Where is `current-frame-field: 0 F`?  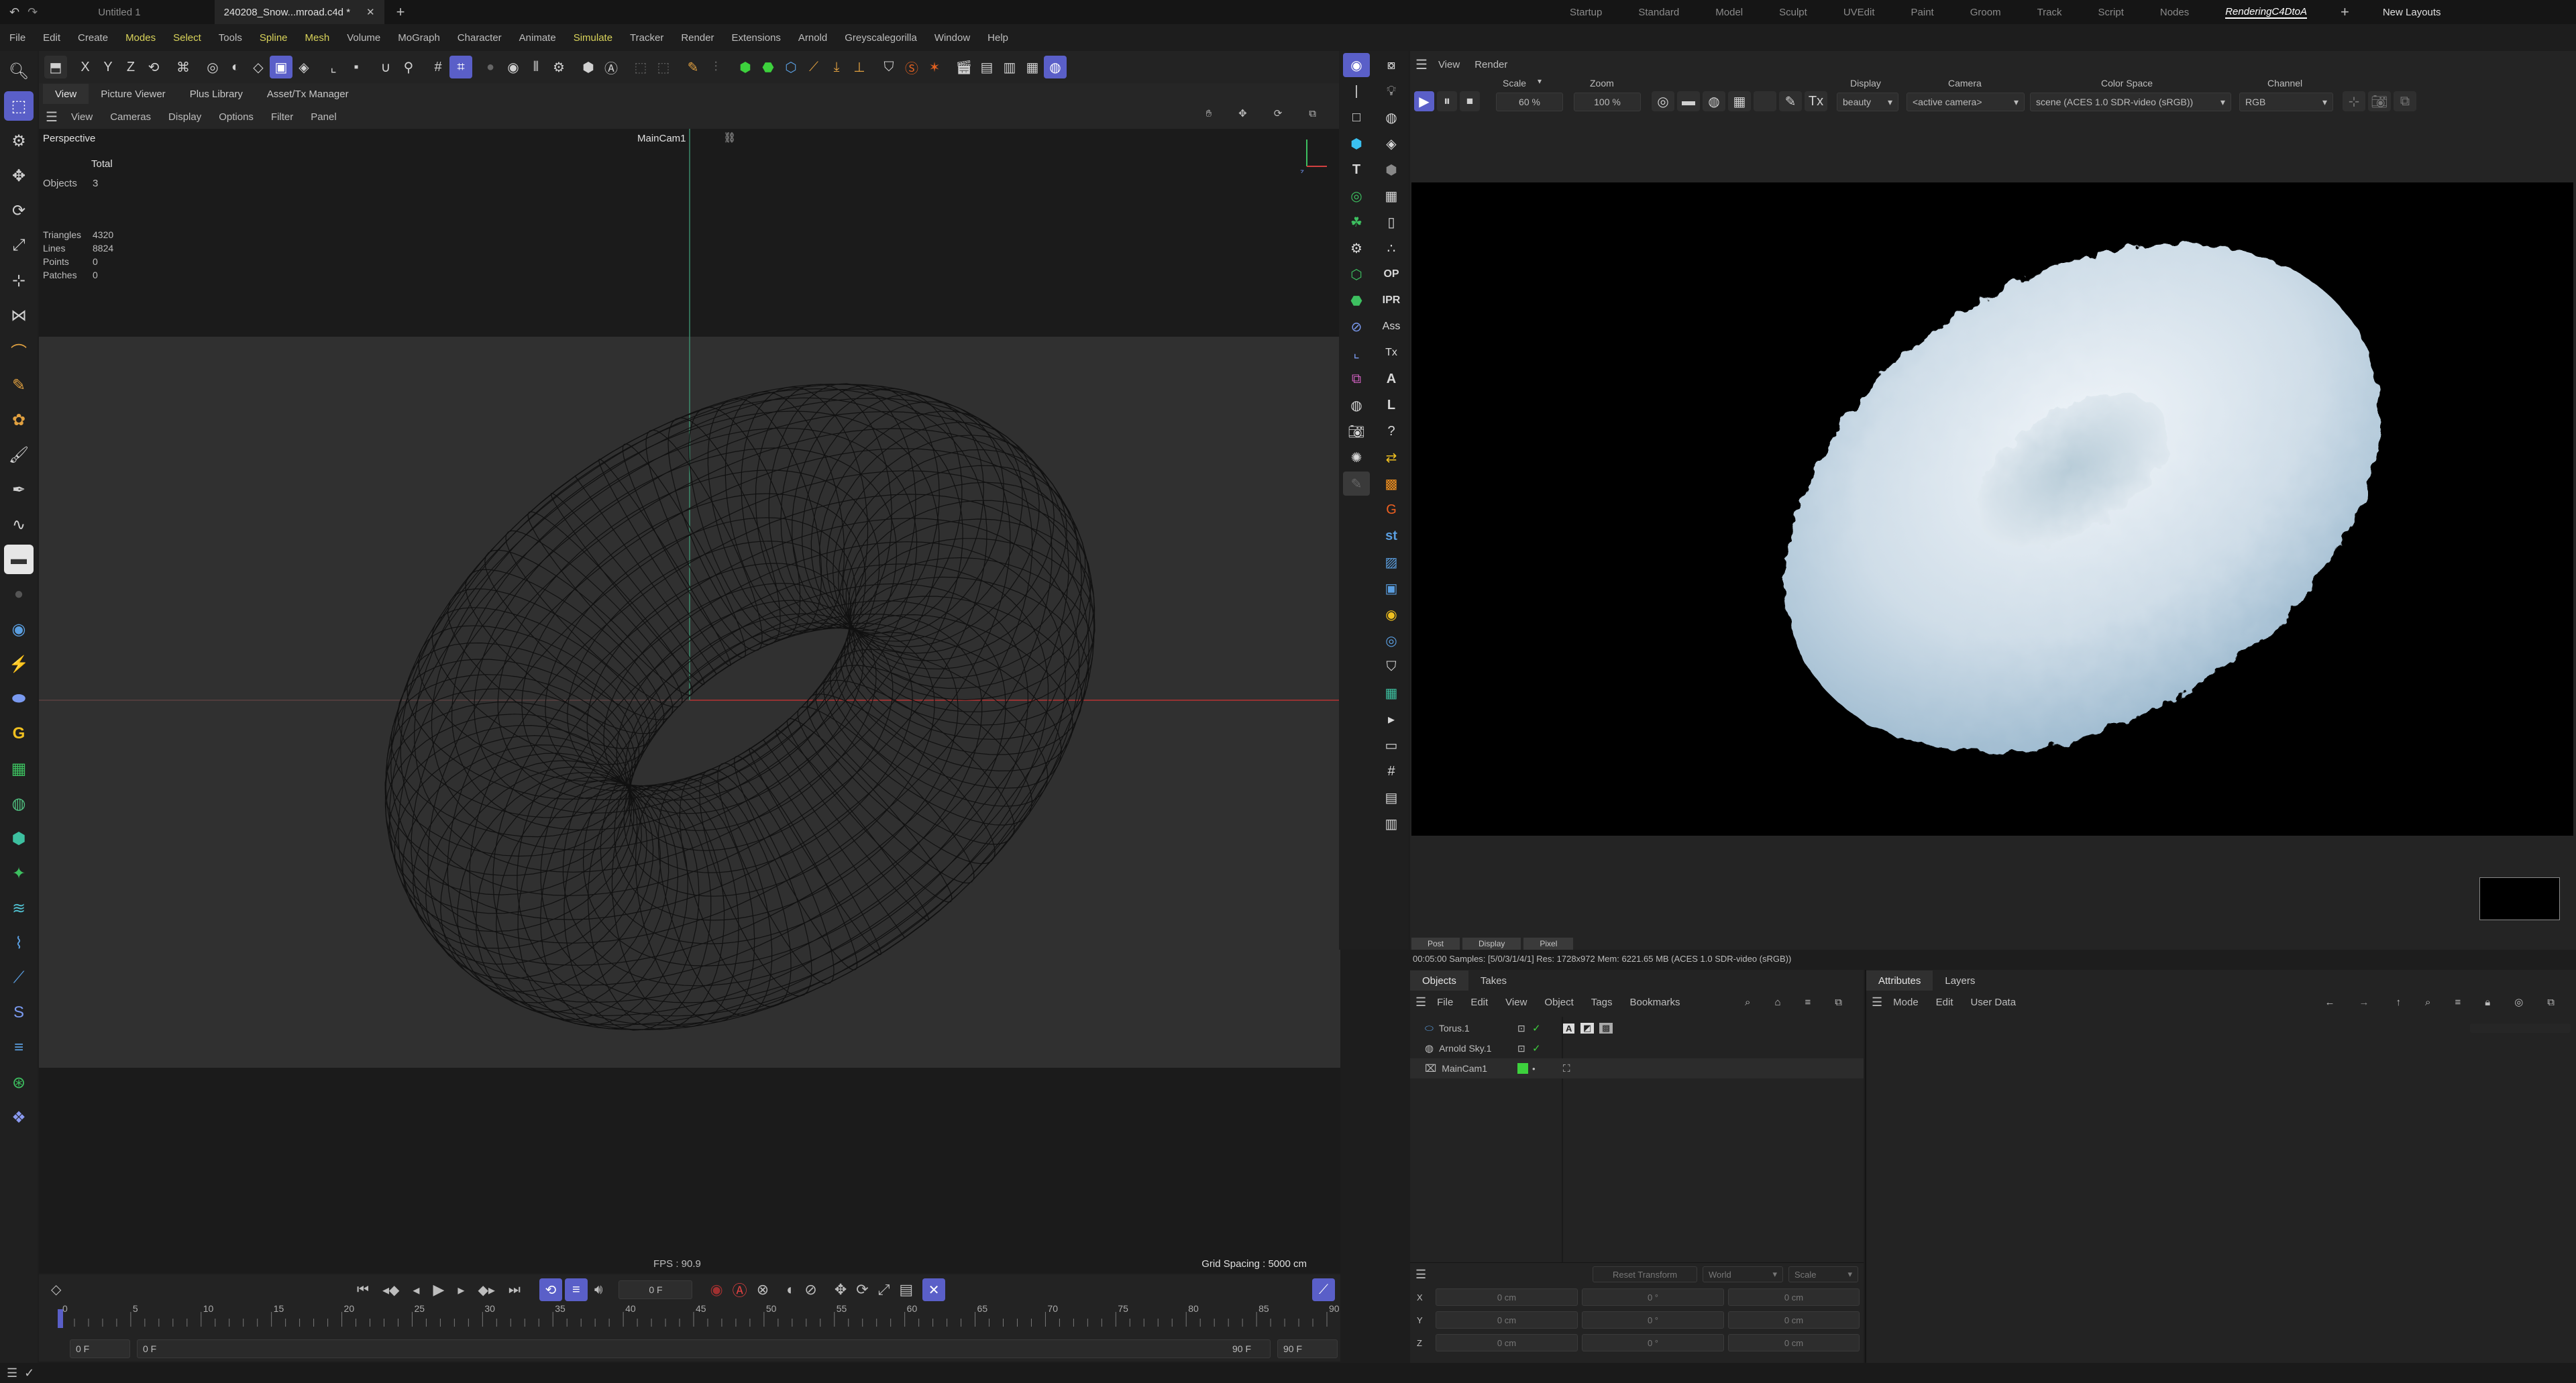 current-frame-field: 0 F is located at coordinates (656, 1289).